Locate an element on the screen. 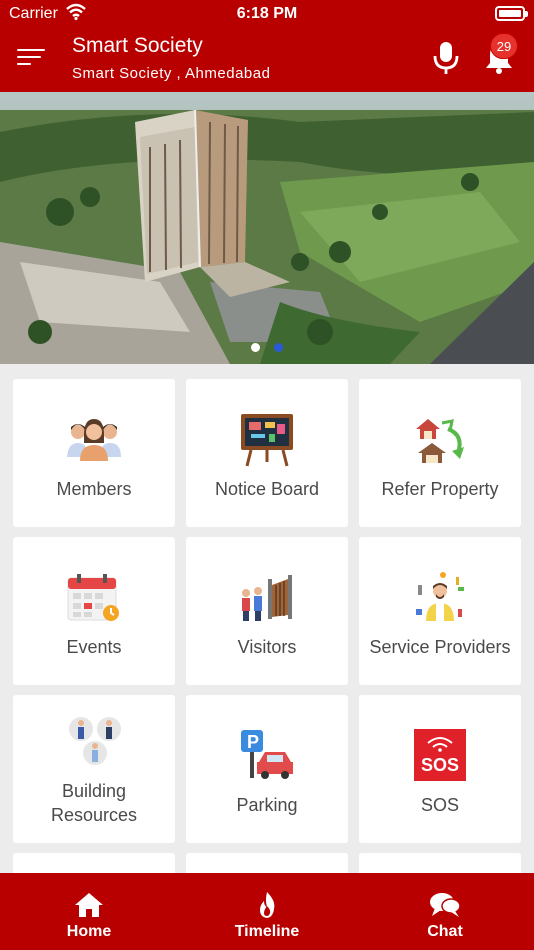 This screenshot has height=950, width=534. notice-board-icon is located at coordinates (267, 440).